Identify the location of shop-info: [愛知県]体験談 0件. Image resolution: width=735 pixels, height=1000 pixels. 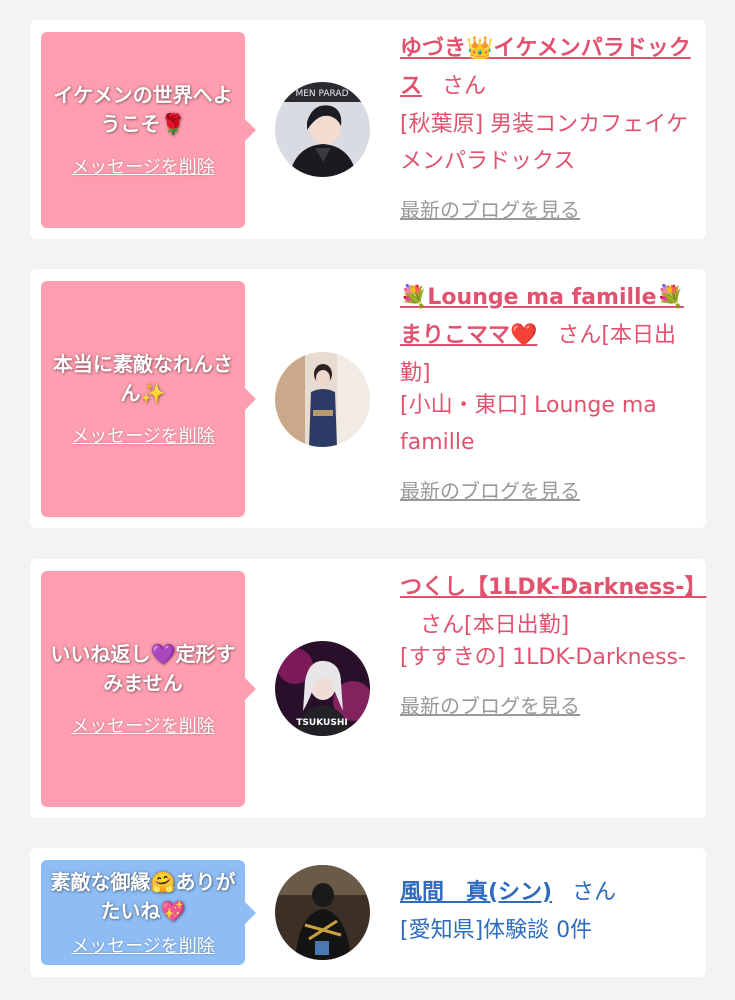
(496, 930).